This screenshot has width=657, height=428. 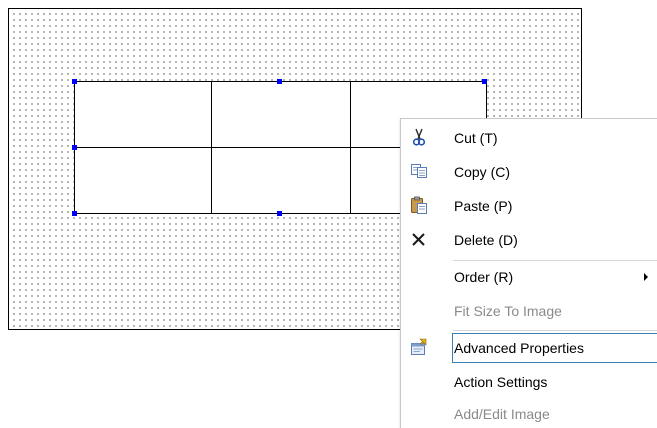 What do you see at coordinates (419, 347) in the screenshot?
I see `properties-icon` at bounding box center [419, 347].